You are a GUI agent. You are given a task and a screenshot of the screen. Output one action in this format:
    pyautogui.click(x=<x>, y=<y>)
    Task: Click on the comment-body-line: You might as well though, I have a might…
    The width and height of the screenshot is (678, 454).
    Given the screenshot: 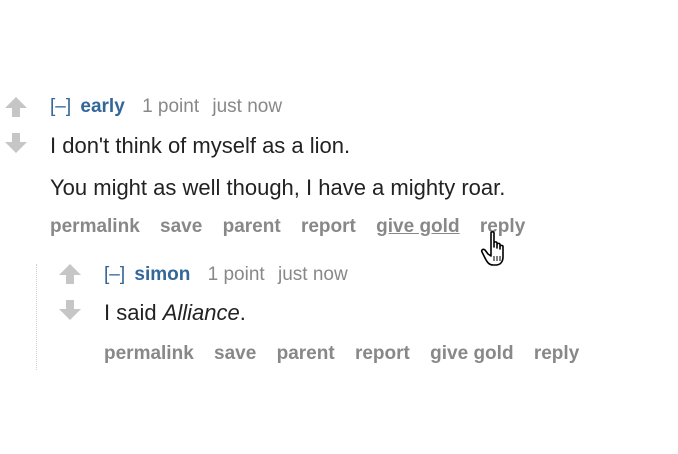 What is the action you would take?
    pyautogui.click(x=278, y=187)
    